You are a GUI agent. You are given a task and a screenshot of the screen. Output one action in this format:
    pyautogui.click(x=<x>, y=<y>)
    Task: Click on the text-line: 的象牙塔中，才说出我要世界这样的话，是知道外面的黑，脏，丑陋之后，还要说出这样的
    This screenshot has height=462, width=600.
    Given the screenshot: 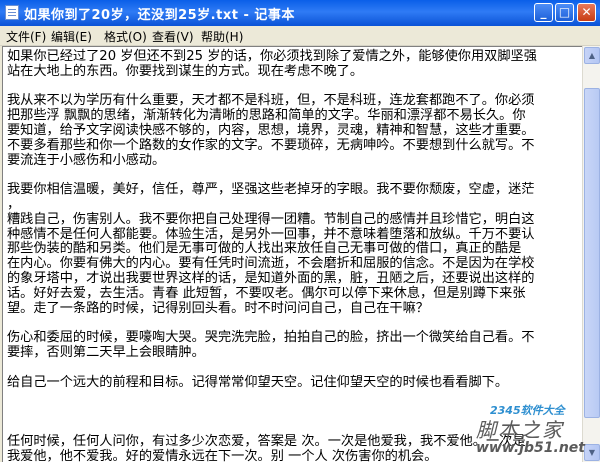 What is the action you would take?
    pyautogui.click(x=271, y=278)
    